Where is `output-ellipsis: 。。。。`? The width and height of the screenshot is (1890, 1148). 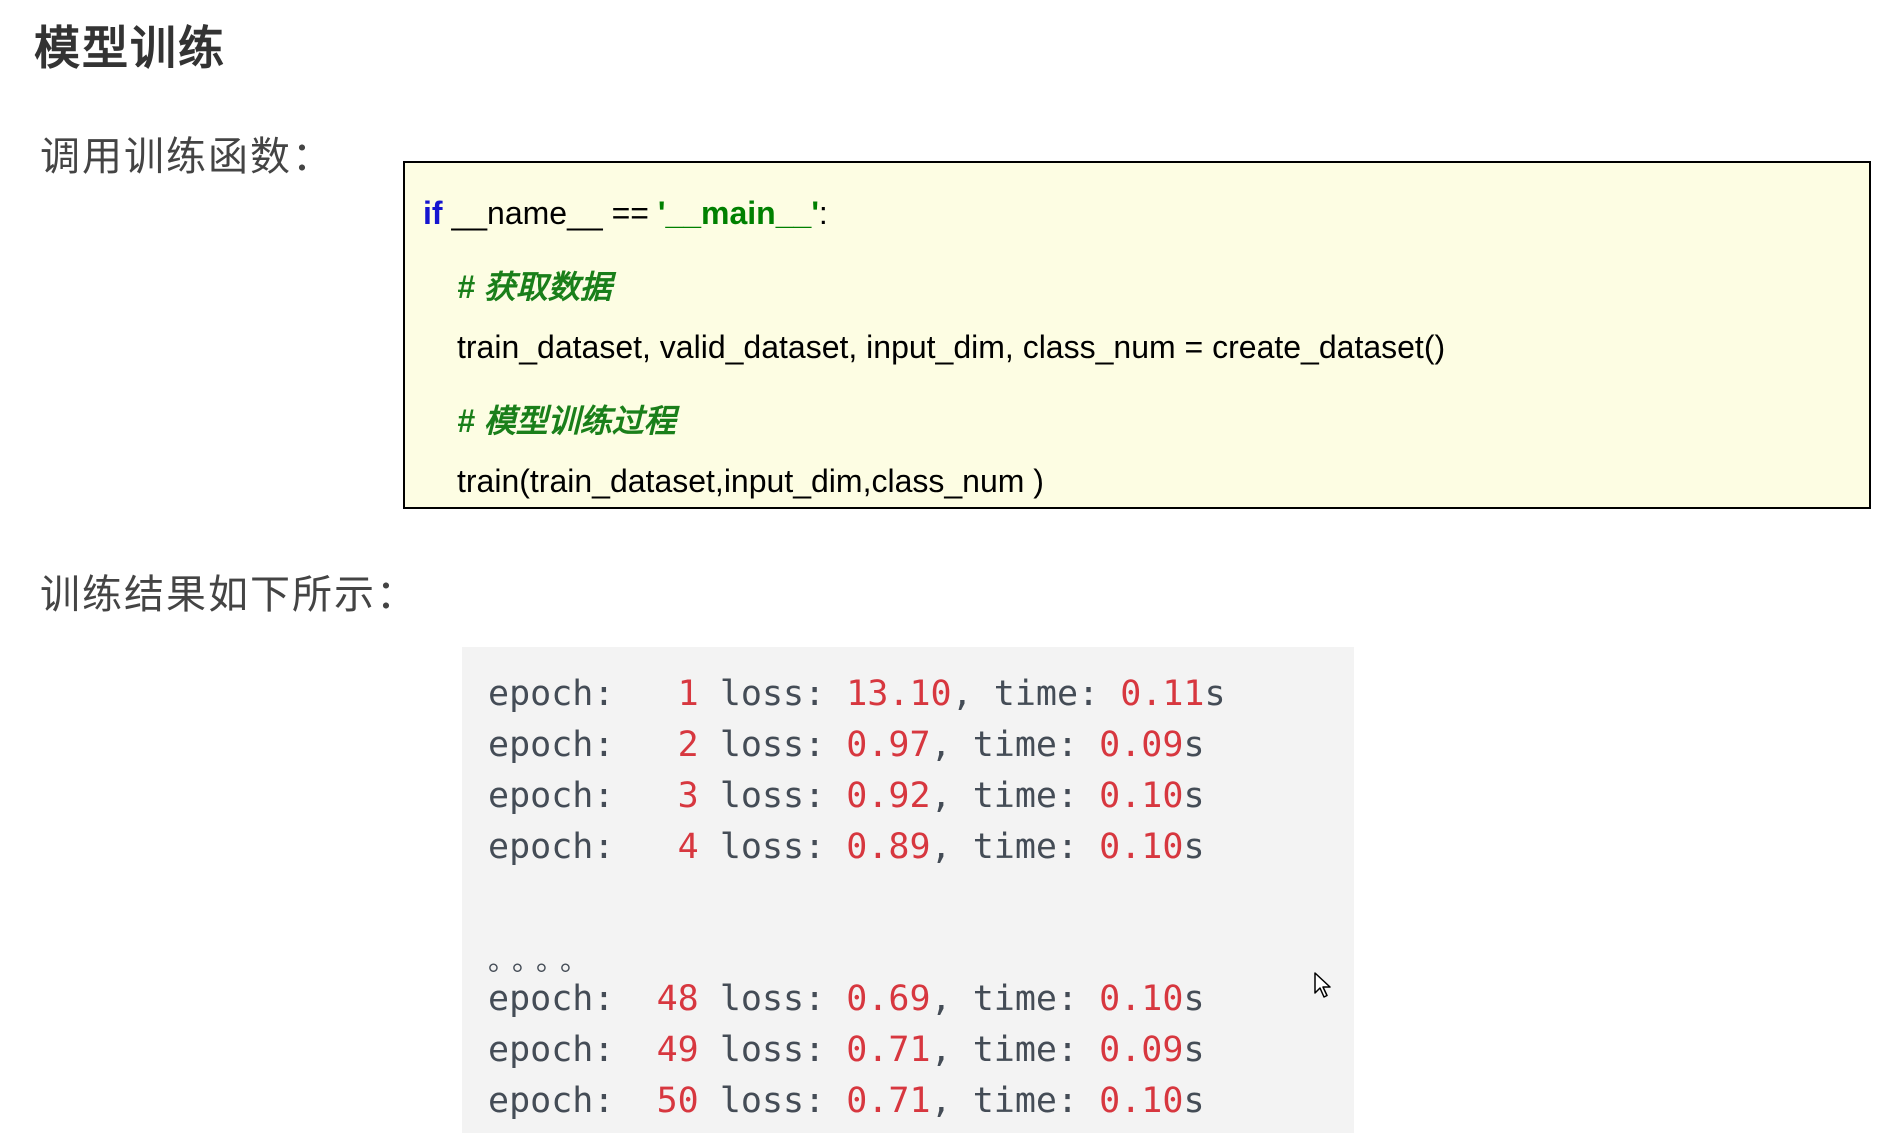 output-ellipsis: 。。。。 is located at coordinates (543, 960).